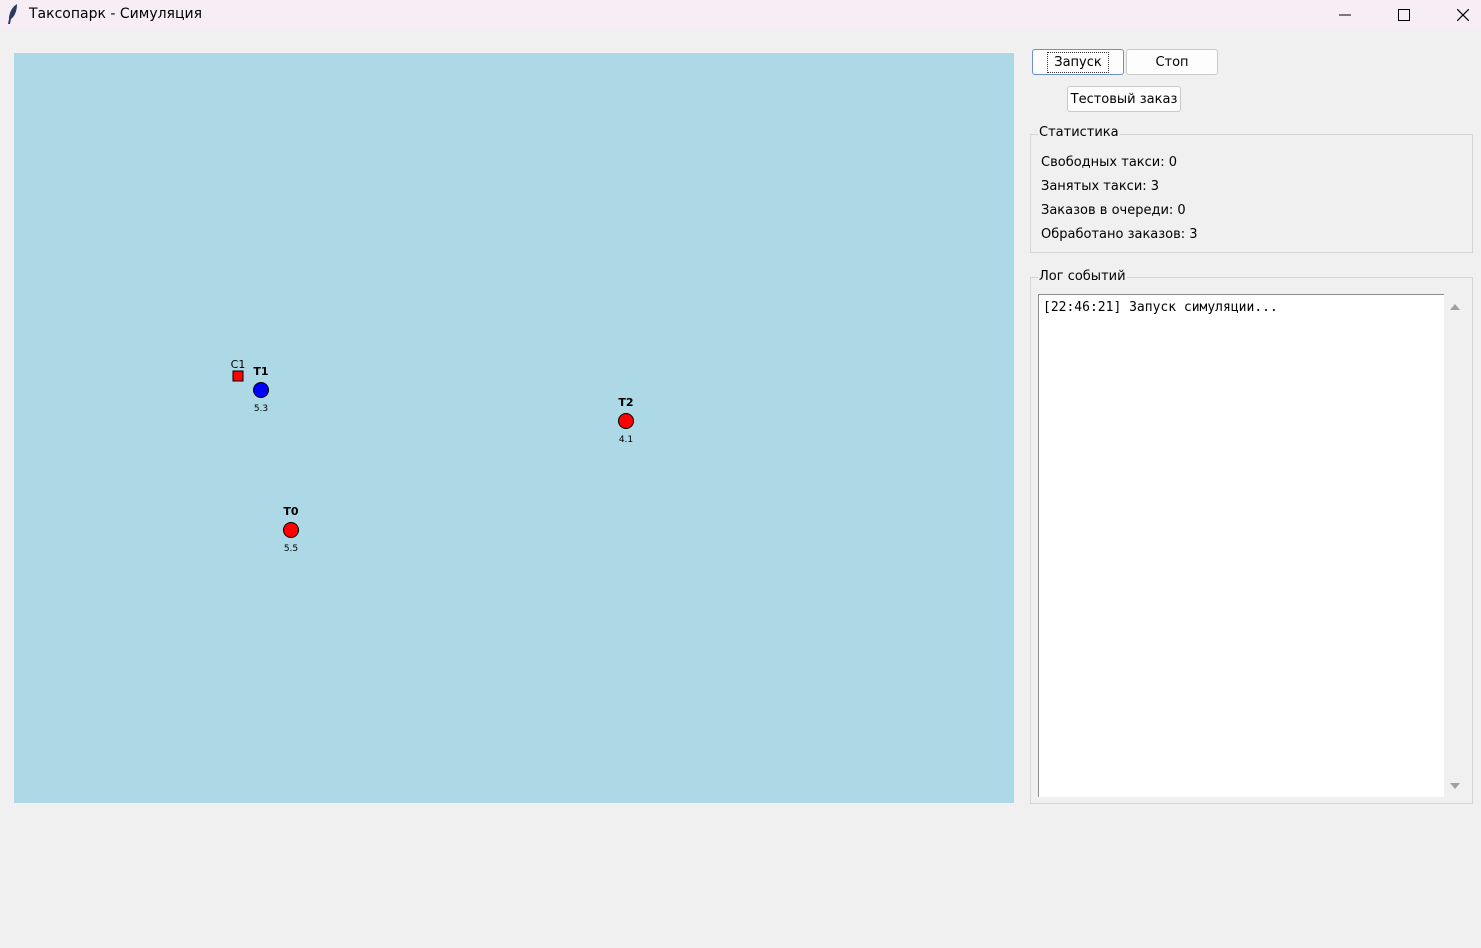  I want to click on map-svg: C1 T1 5.3 T2 4.1 T0 5.5, so click(432, 456).